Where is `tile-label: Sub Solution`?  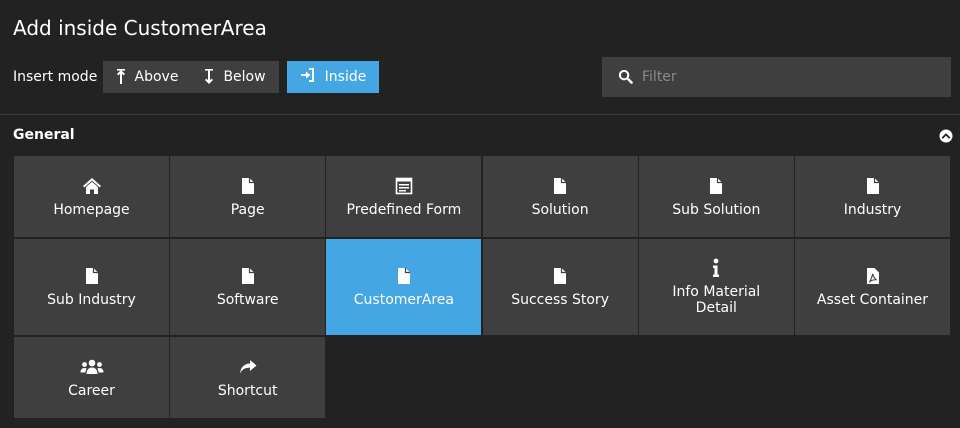 tile-label: Sub Solution is located at coordinates (716, 209).